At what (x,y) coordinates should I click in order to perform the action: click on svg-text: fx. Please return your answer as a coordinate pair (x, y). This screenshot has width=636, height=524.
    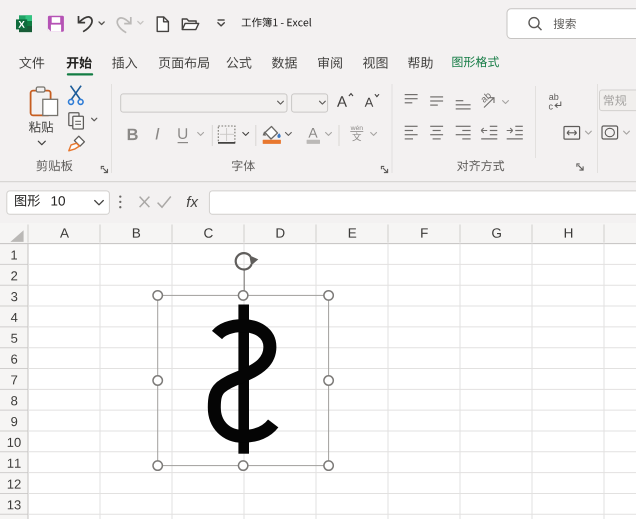
    Looking at the image, I should click on (192, 202).